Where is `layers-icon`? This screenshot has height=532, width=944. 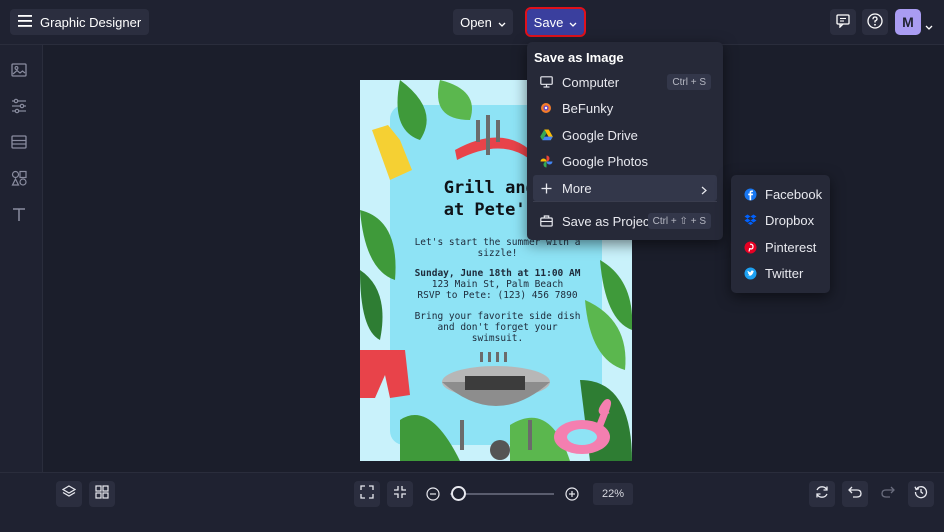
layers-icon is located at coordinates (69, 494).